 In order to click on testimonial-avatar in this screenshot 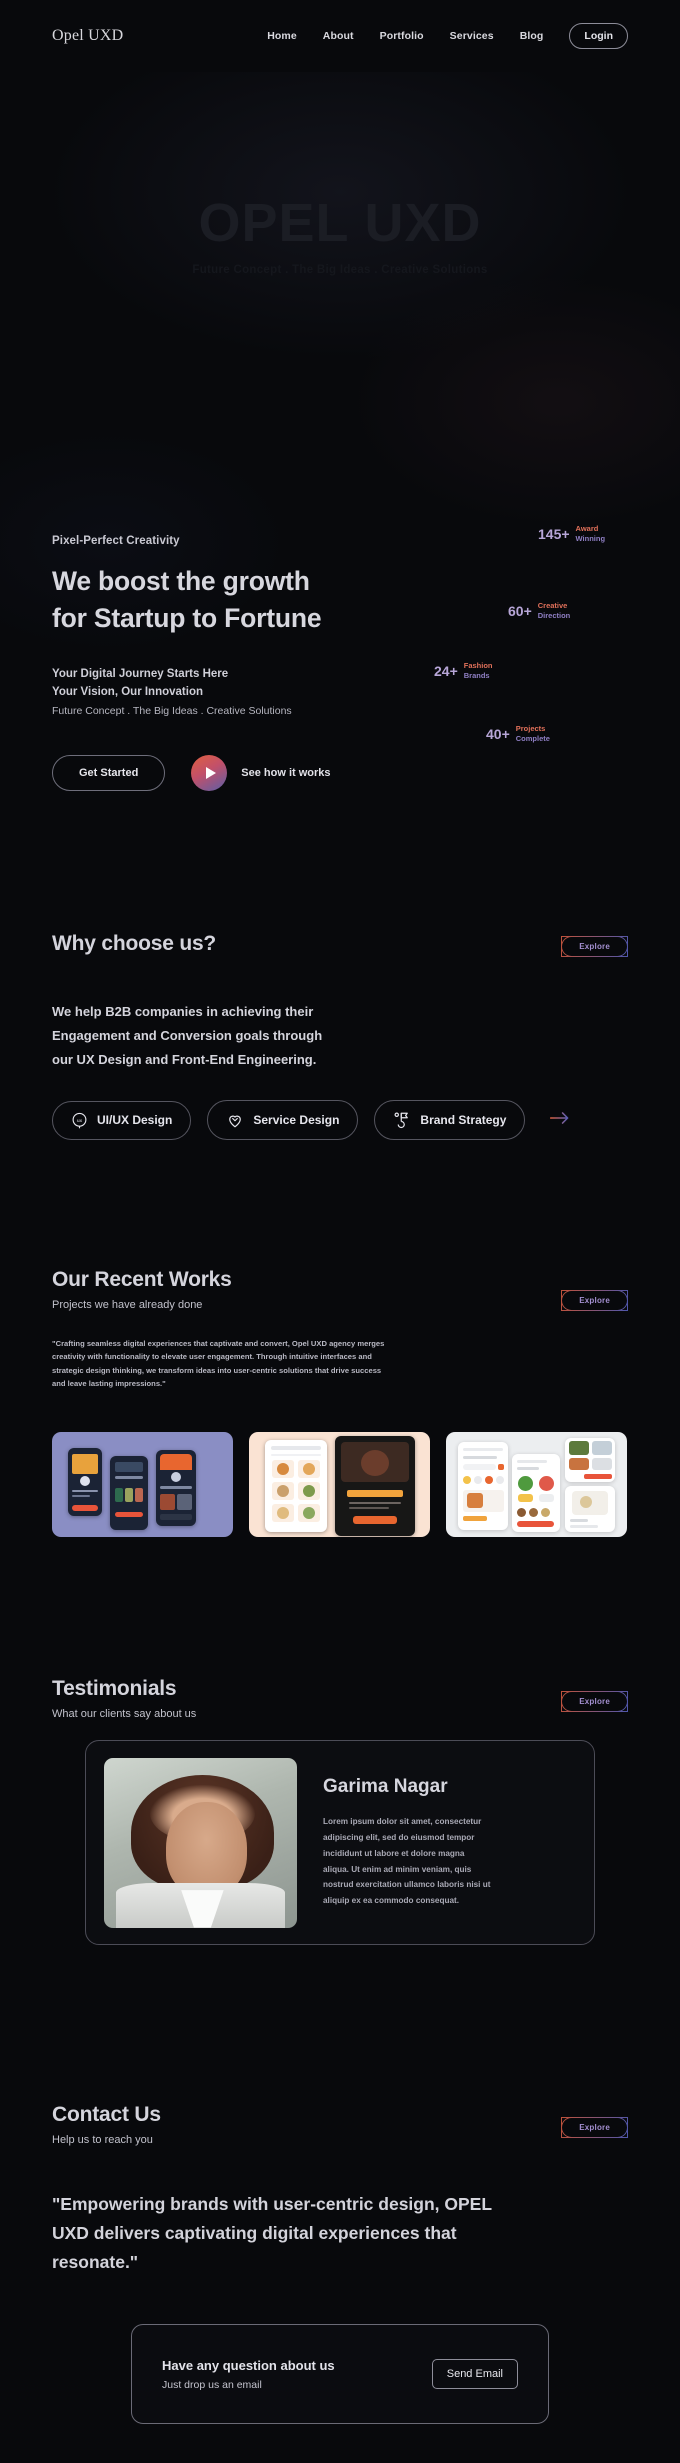, I will do `click(200, 1842)`.